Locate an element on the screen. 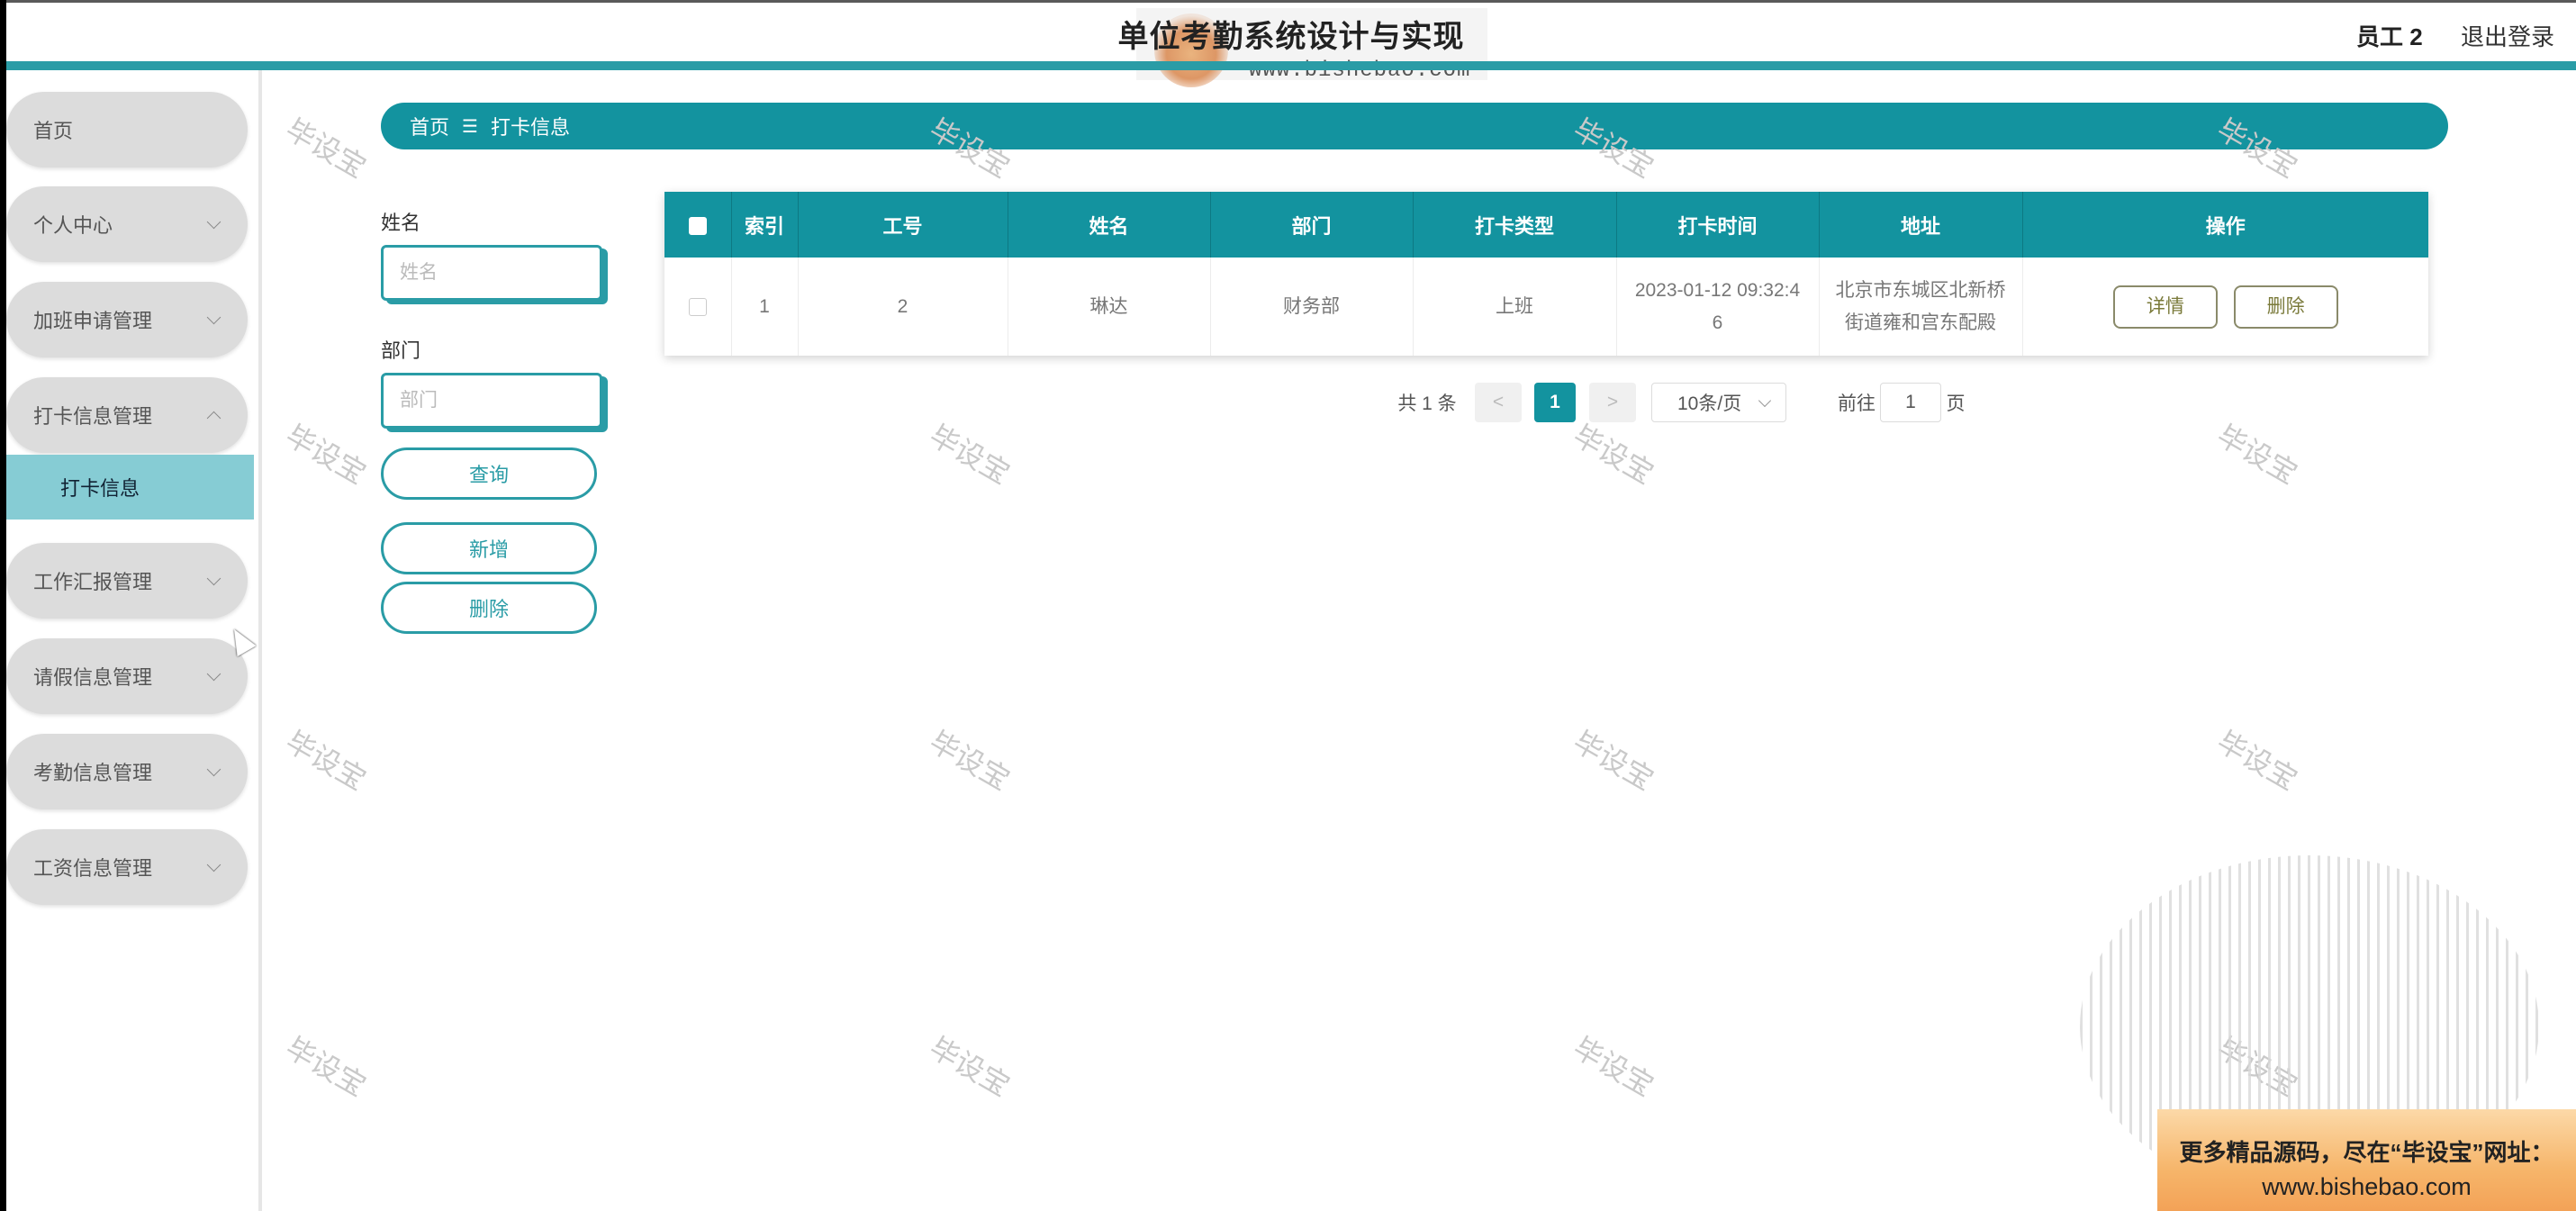 This screenshot has height=1211, width=2576. sidebar-item-personal-center: 个人中心 is located at coordinates (127, 224).